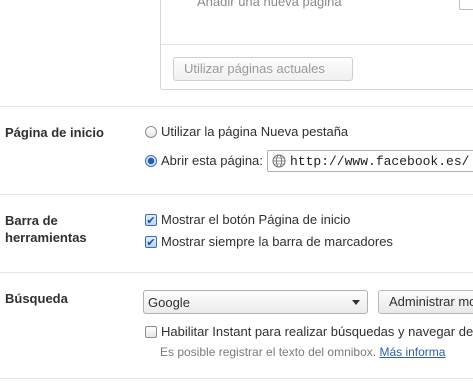 Image resolution: width=473 pixels, height=392 pixels. I want to click on show-bookmarks-bar-checkbox: ✔, so click(151, 242).